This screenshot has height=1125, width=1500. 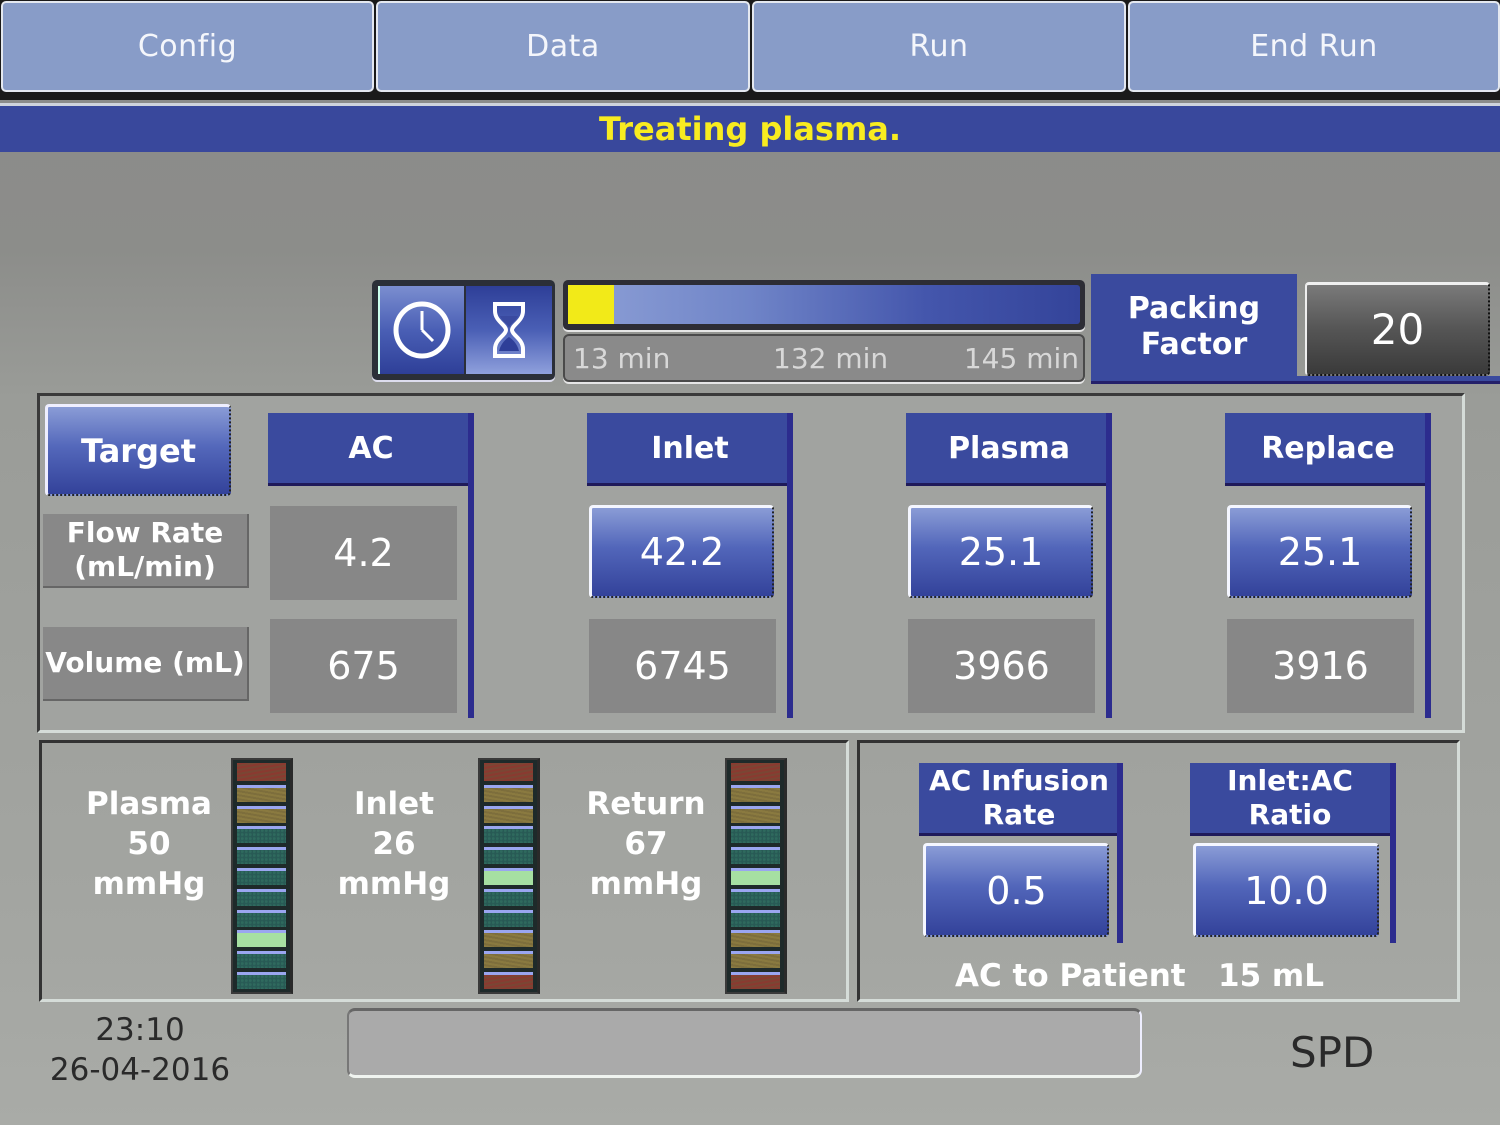 I want to click on pressure-name: Inlet, so click(x=394, y=804).